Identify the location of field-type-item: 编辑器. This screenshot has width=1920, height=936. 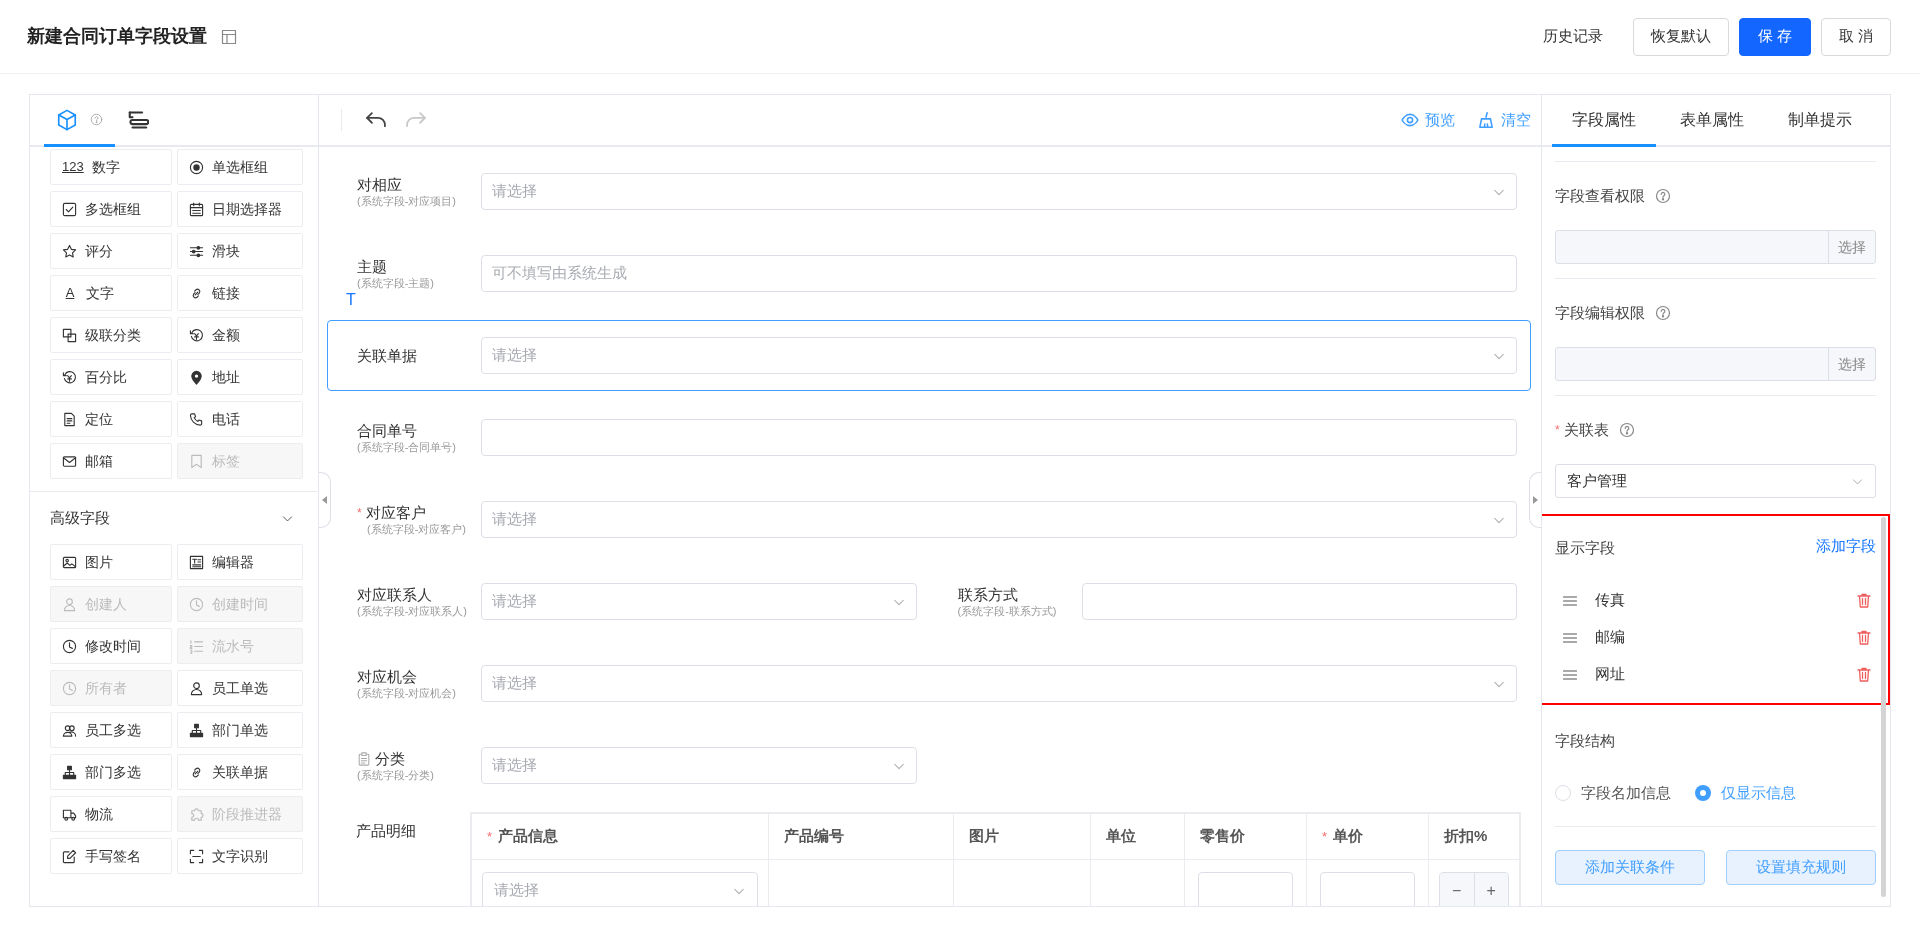
(240, 562).